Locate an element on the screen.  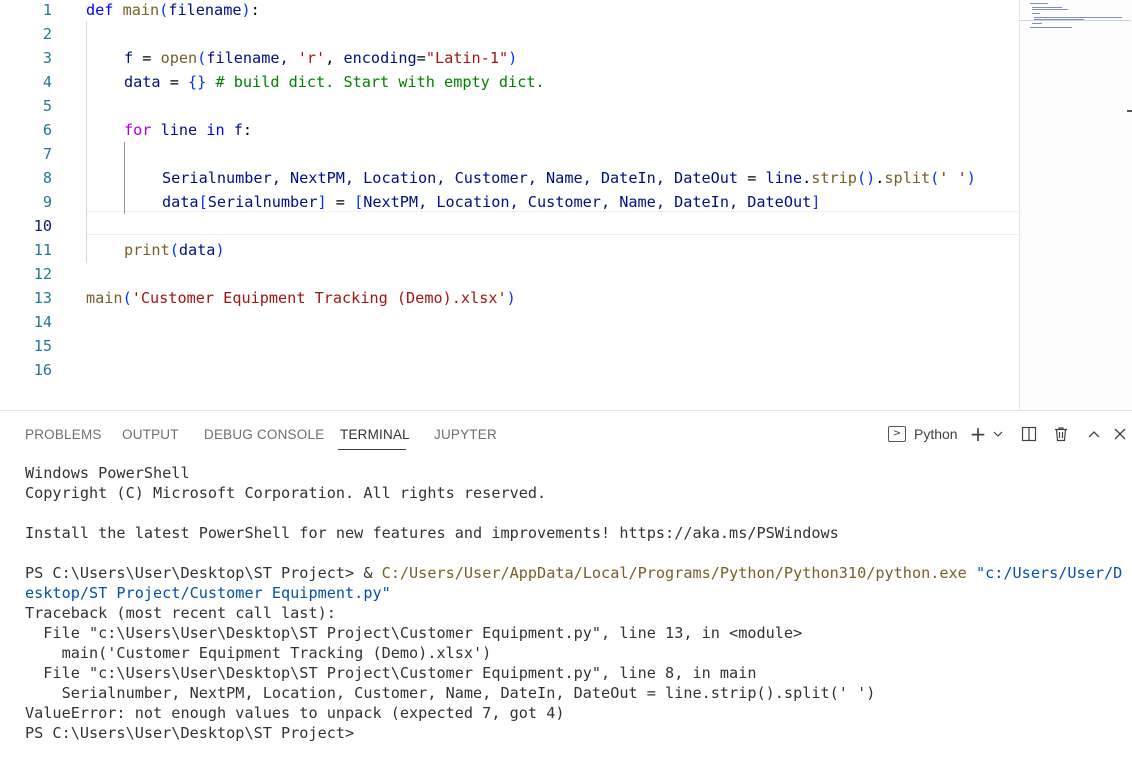
minimap-current-line is located at coordinates (1075, 20).